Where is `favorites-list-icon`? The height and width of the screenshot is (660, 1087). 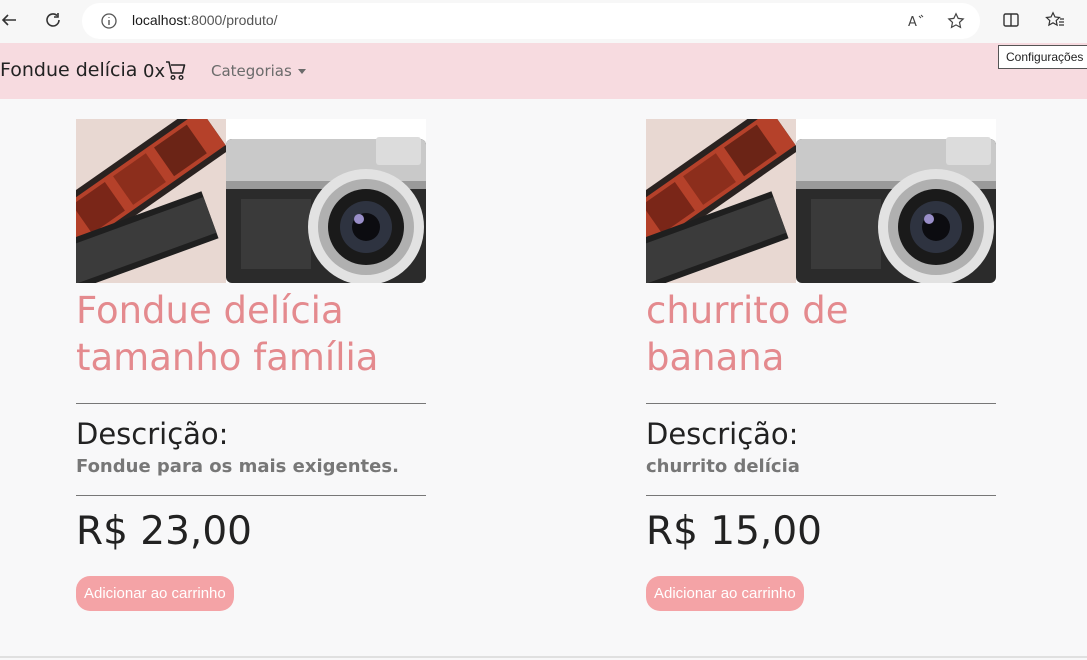 favorites-list-icon is located at coordinates (1054, 19).